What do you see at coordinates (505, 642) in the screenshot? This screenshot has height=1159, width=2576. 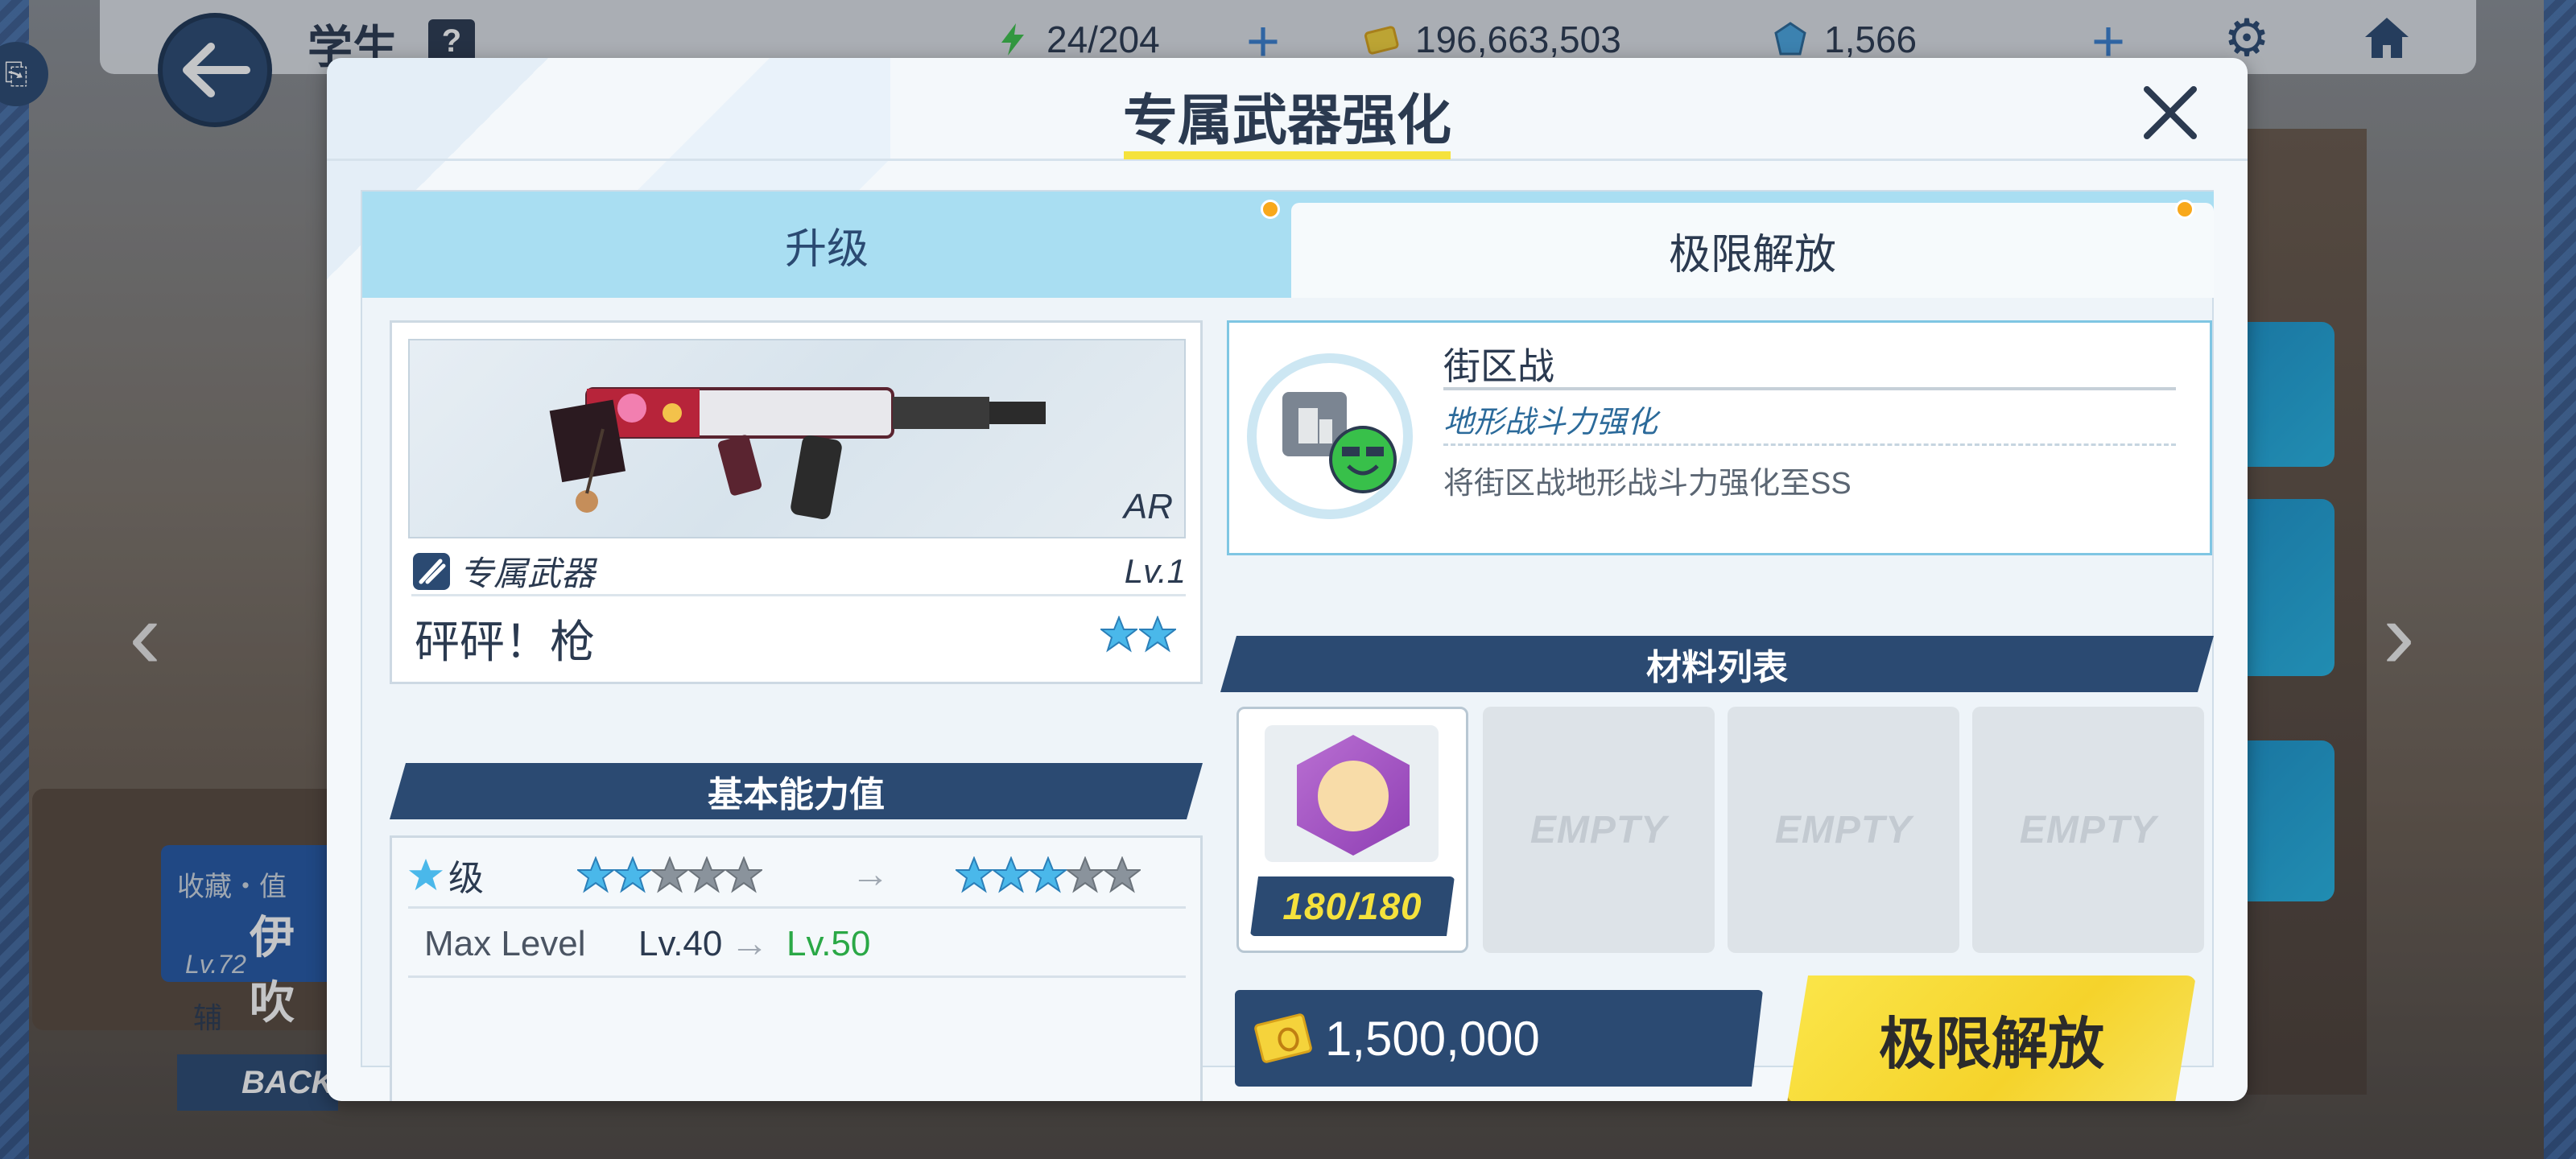 I see `weapon-name: 砰砰！枪` at bounding box center [505, 642].